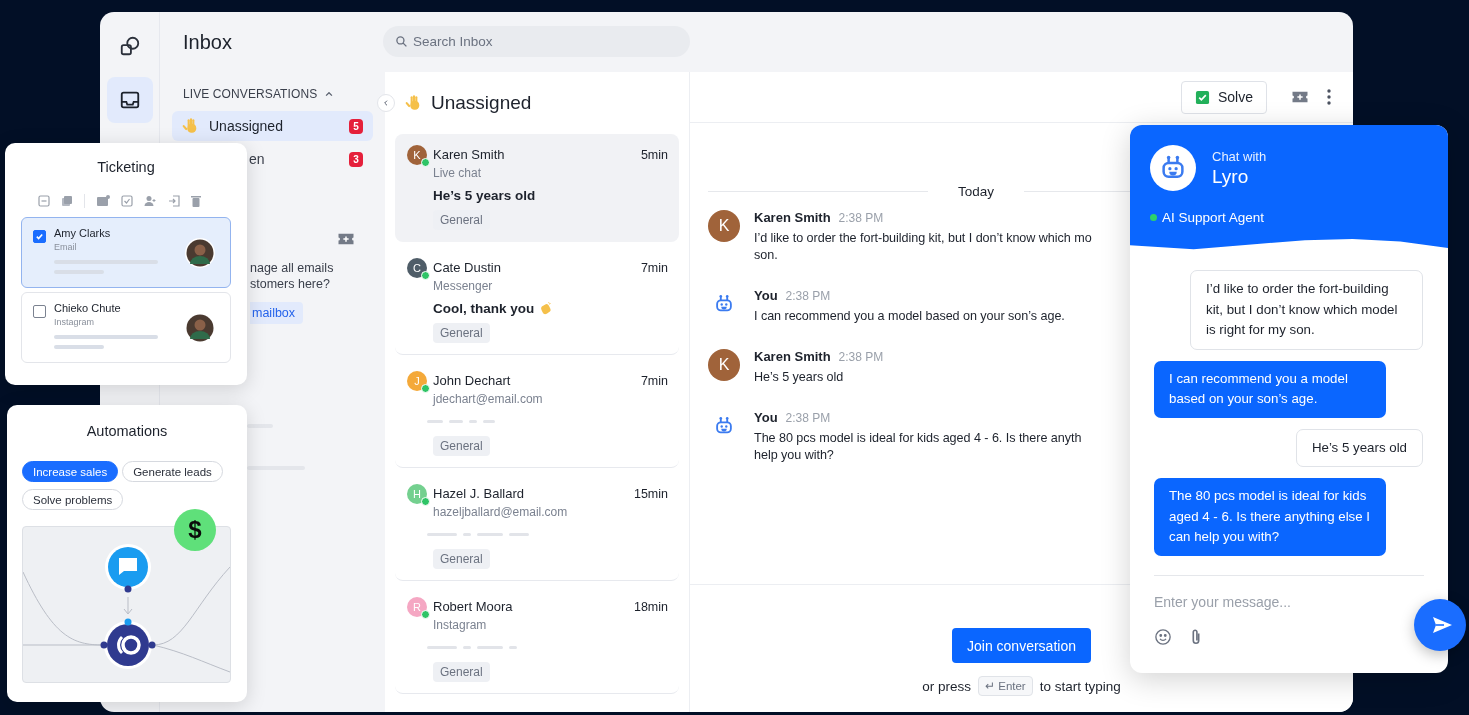 This screenshot has height=715, width=1469. What do you see at coordinates (417, 267) in the screenshot?
I see `avatar: C` at bounding box center [417, 267].